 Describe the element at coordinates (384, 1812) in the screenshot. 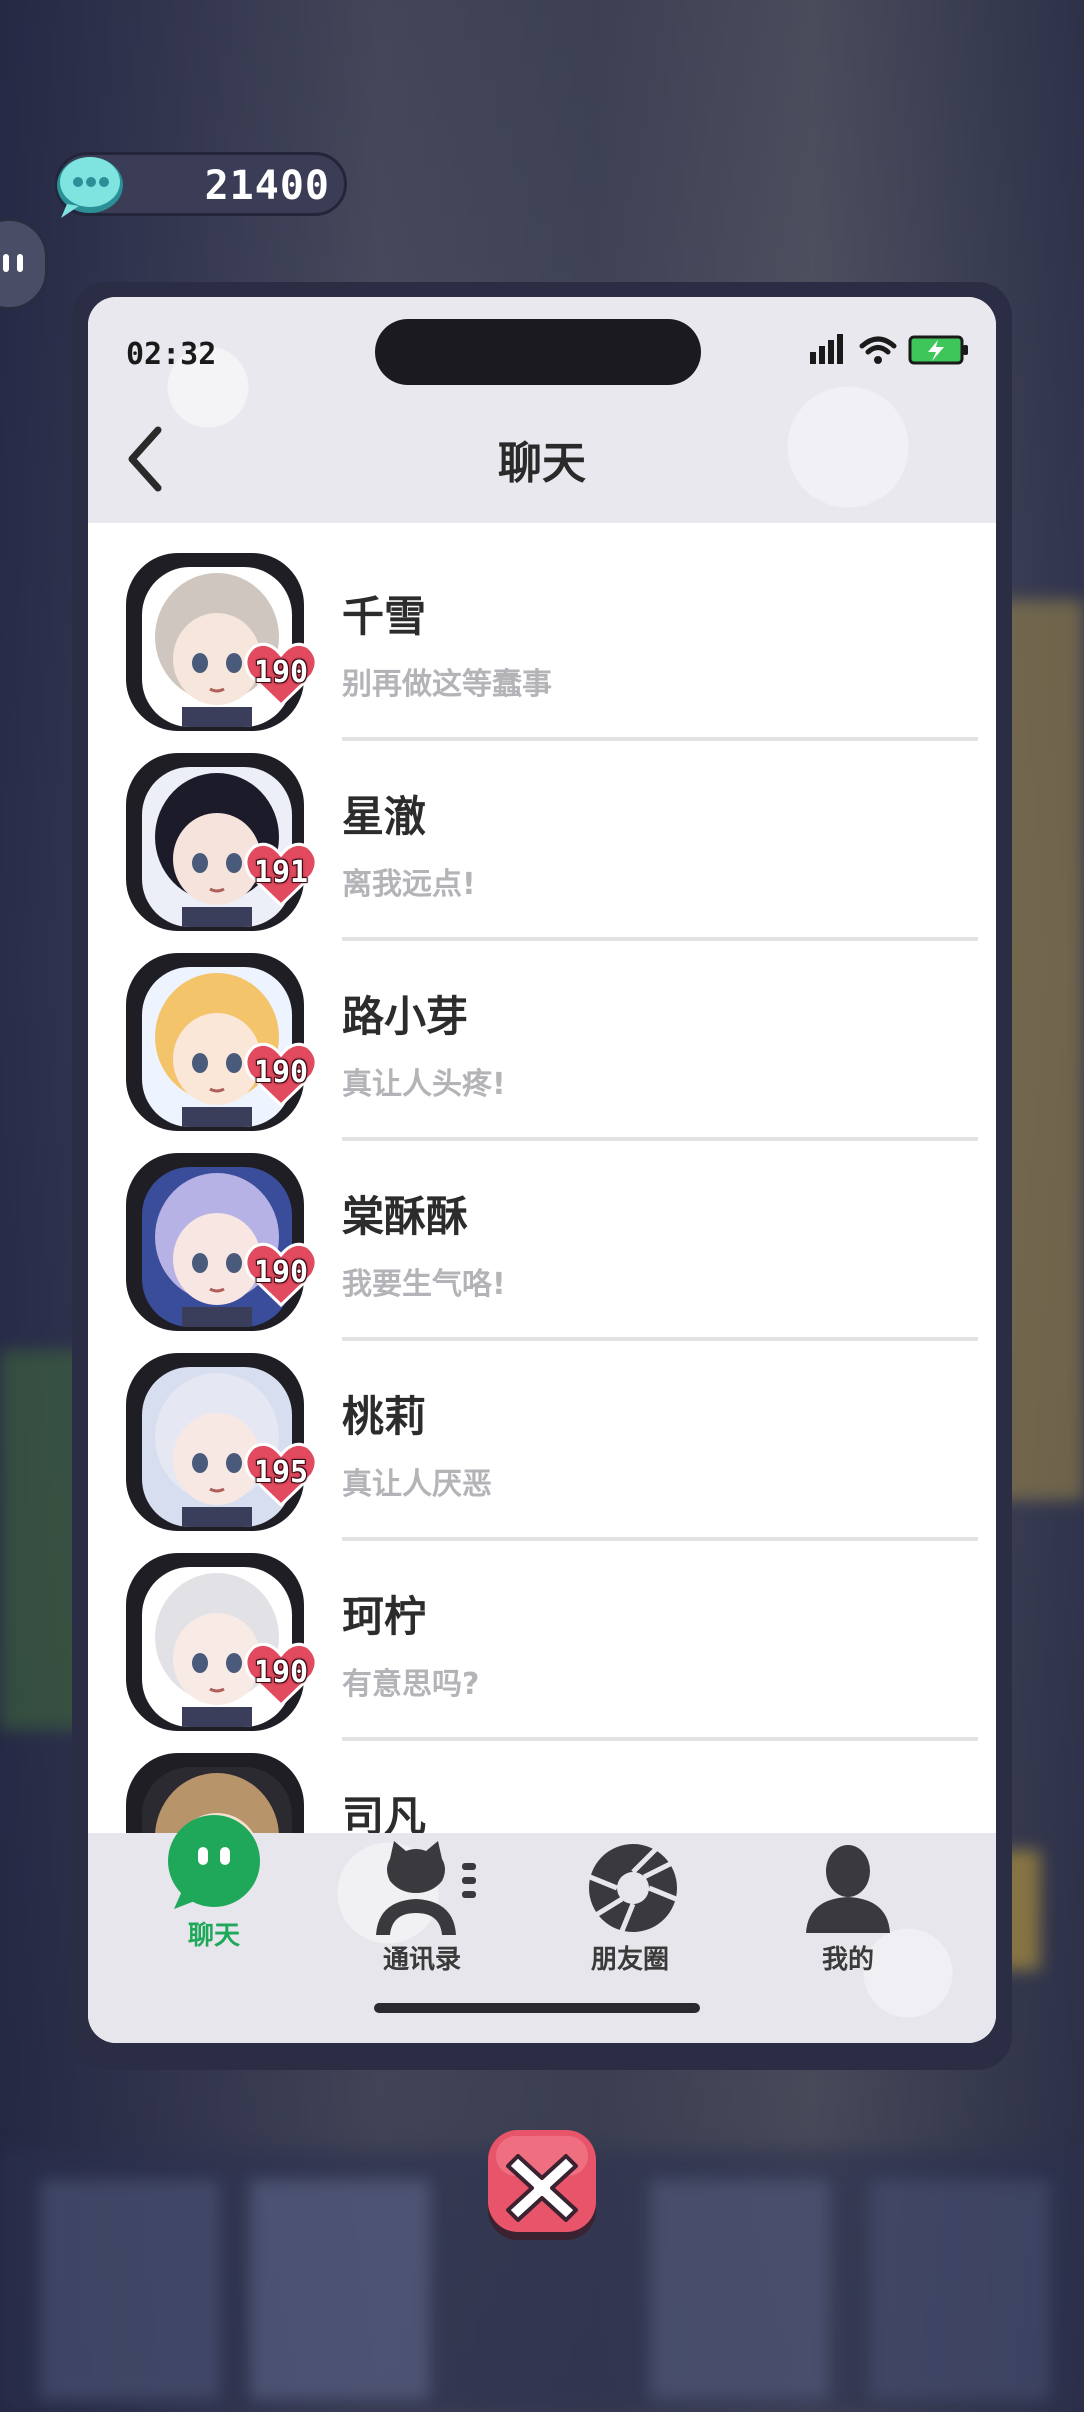

I see `contact-name: 司凡` at that location.